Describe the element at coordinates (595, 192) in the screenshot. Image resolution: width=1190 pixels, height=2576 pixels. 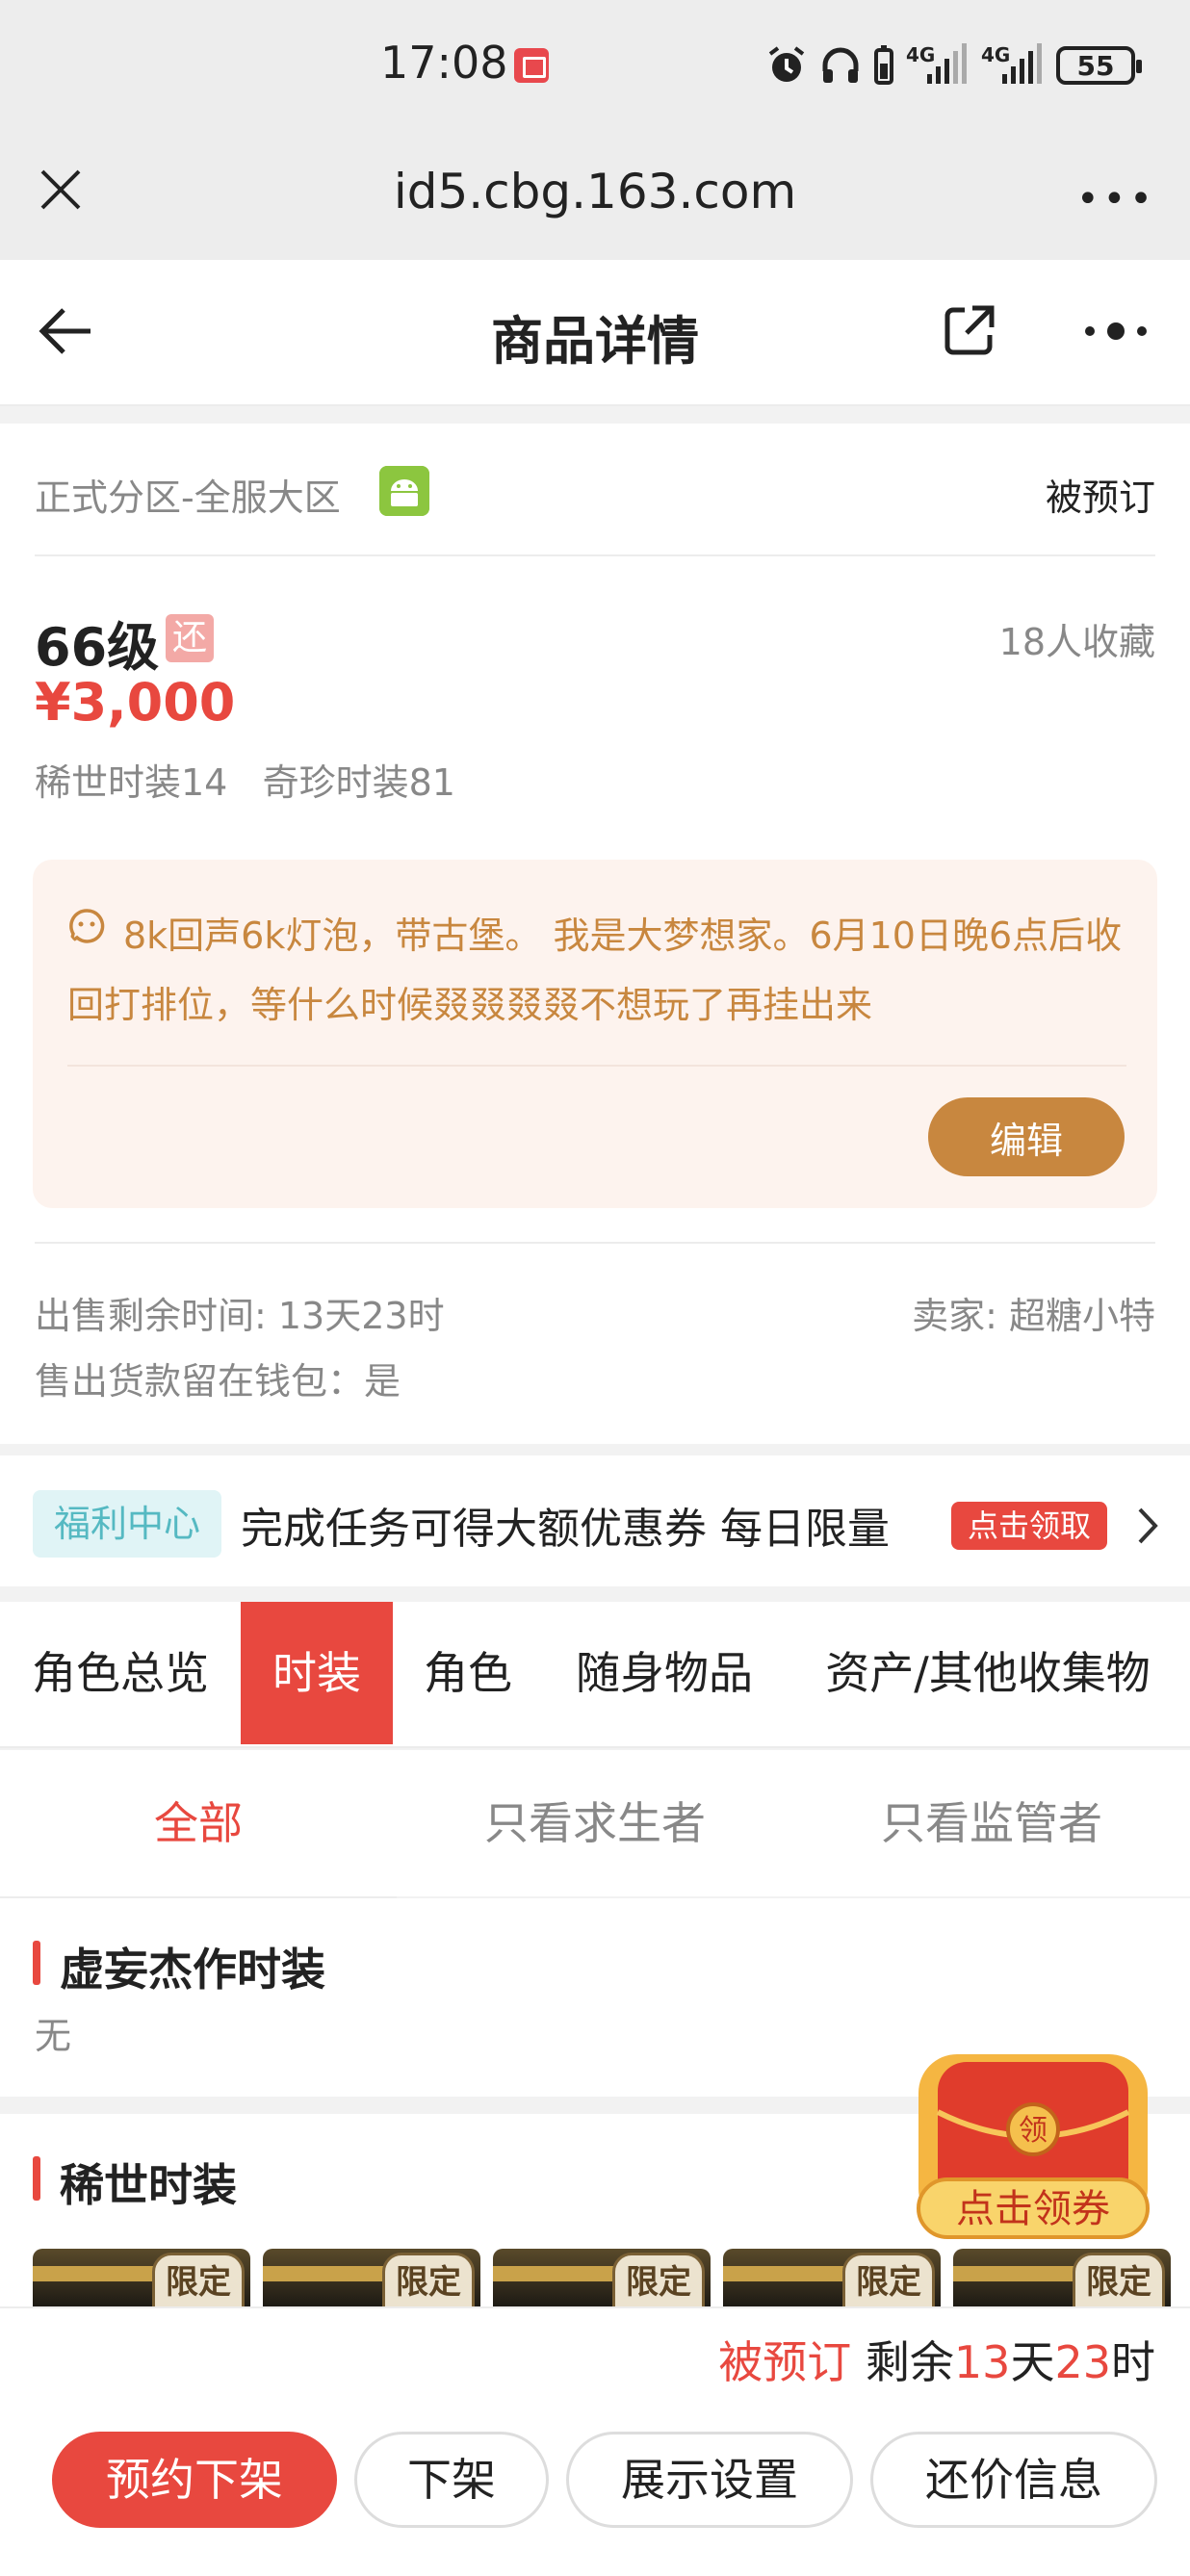
I see `url-text: id5.cbg.163.com` at that location.